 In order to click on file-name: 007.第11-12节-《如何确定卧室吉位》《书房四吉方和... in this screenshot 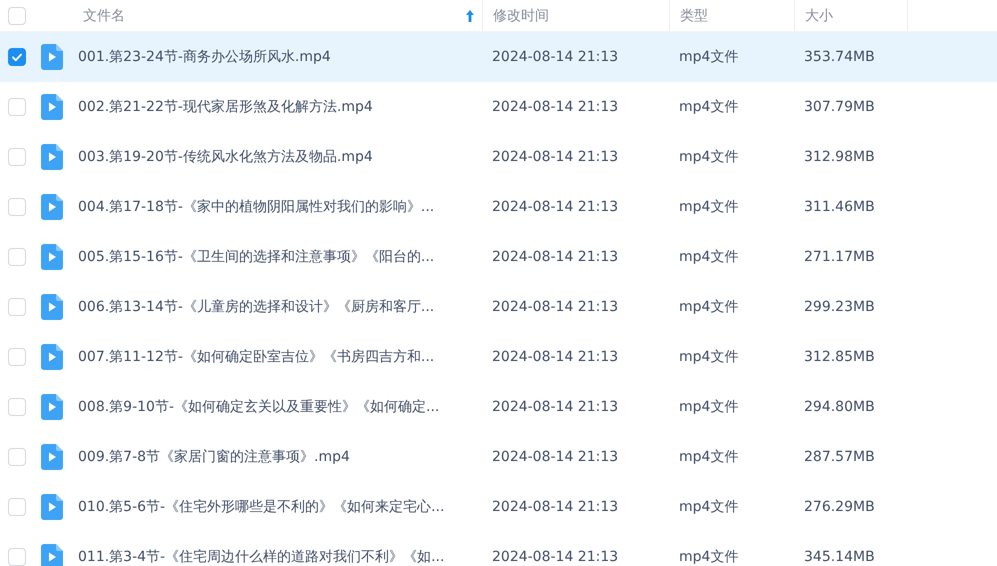, I will do `click(280, 357)`.